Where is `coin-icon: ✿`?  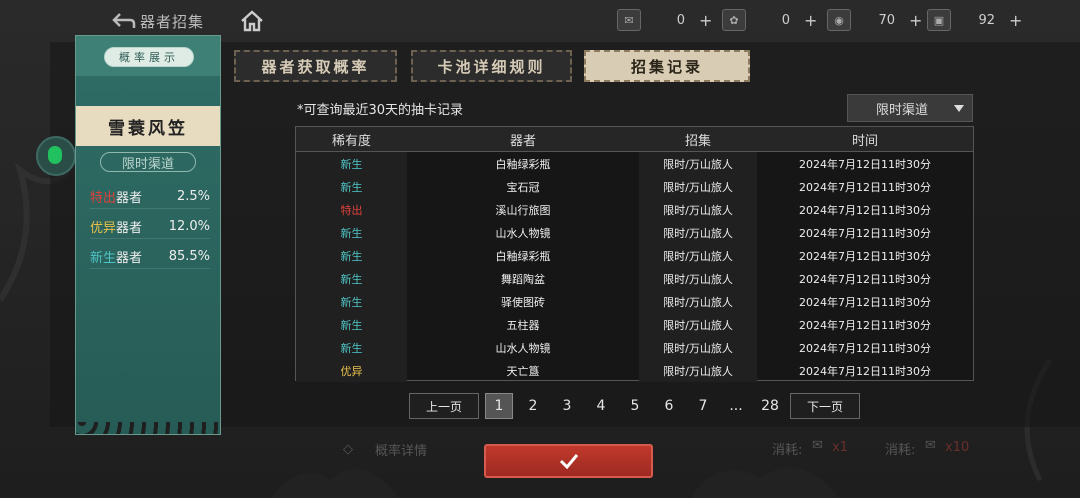
coin-icon: ✿ is located at coordinates (734, 20).